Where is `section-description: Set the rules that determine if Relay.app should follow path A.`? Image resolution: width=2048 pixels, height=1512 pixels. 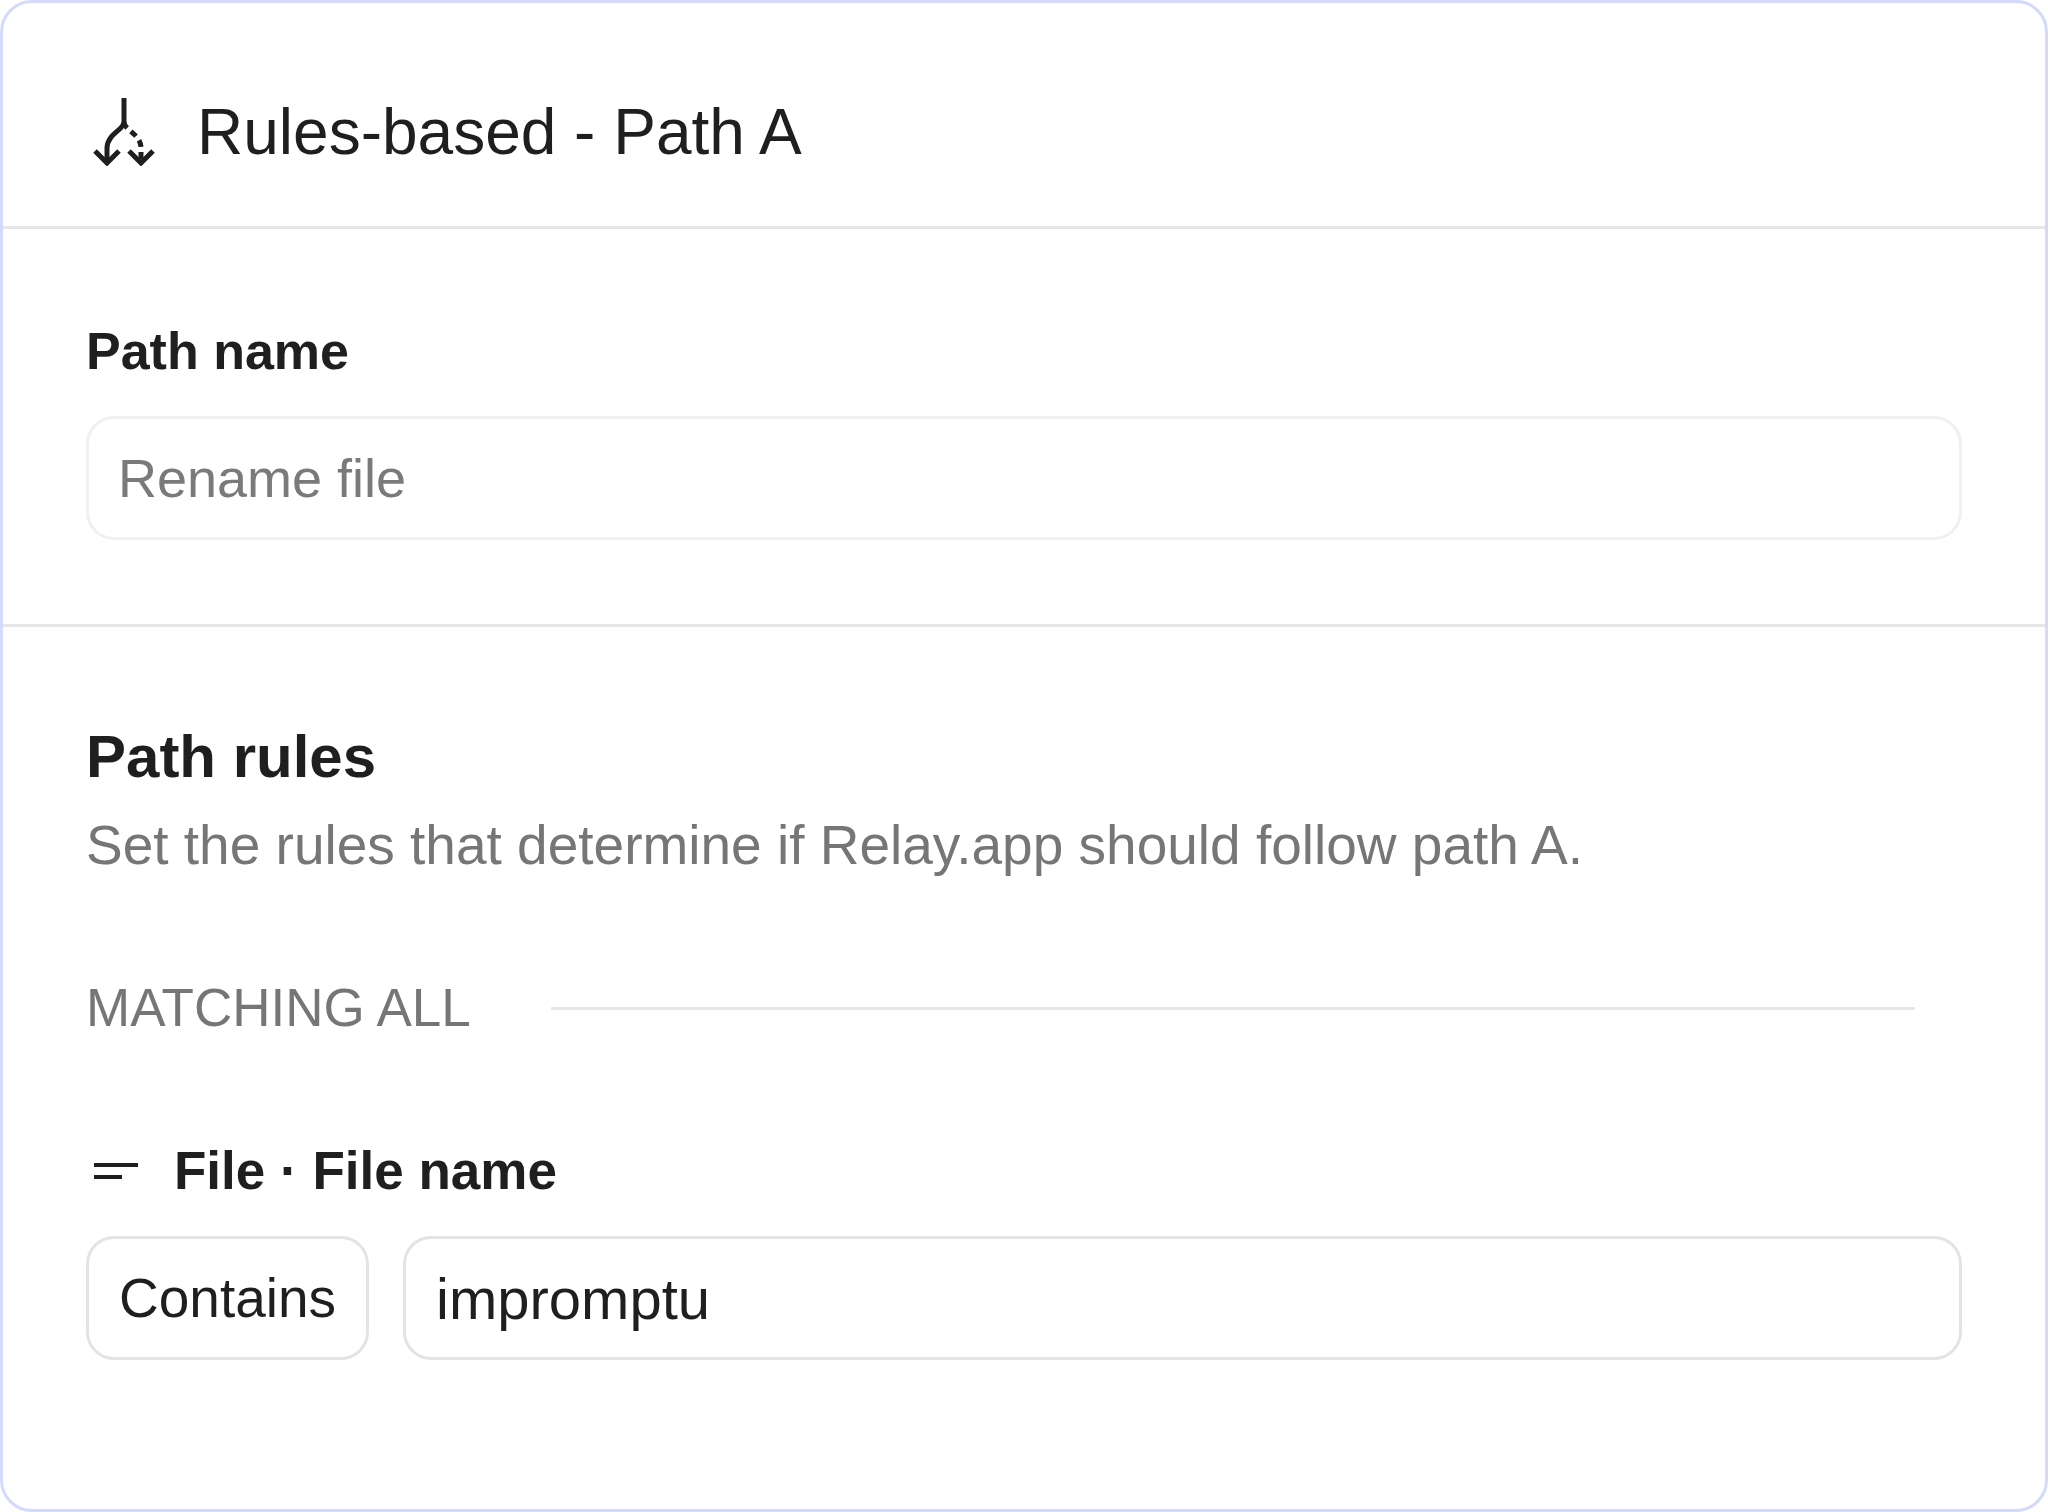
section-description: Set the rules that determine if Relay.app should follow path A. is located at coordinates (835, 845).